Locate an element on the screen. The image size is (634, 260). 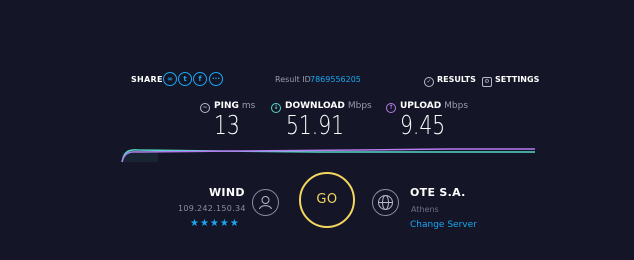
upload-speed-line is located at coordinates (328, 155).